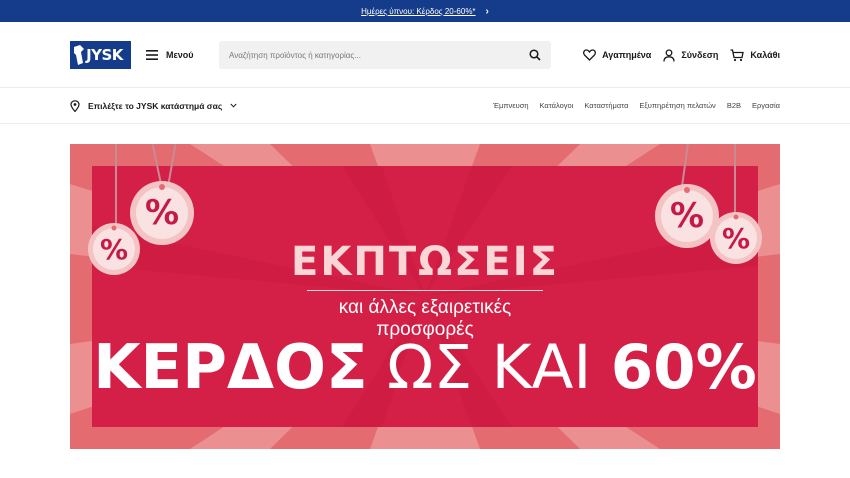 The height and width of the screenshot is (478, 850). I want to click on offer-percent: 60%, so click(683, 367).